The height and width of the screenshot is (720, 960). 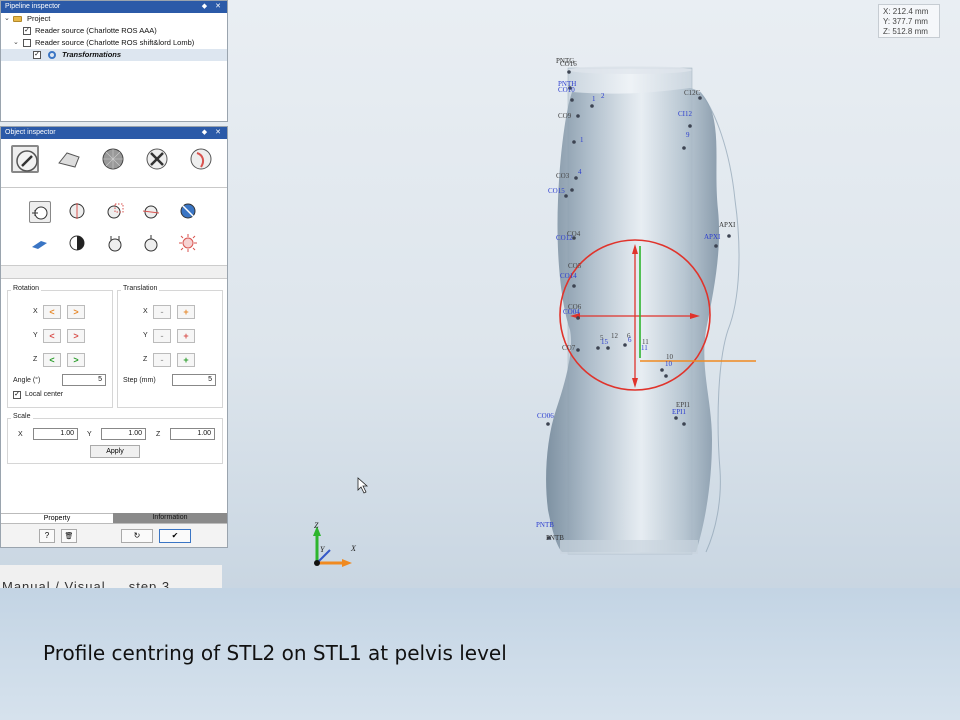 I want to click on reset-button: ↻, so click(x=137, y=536).